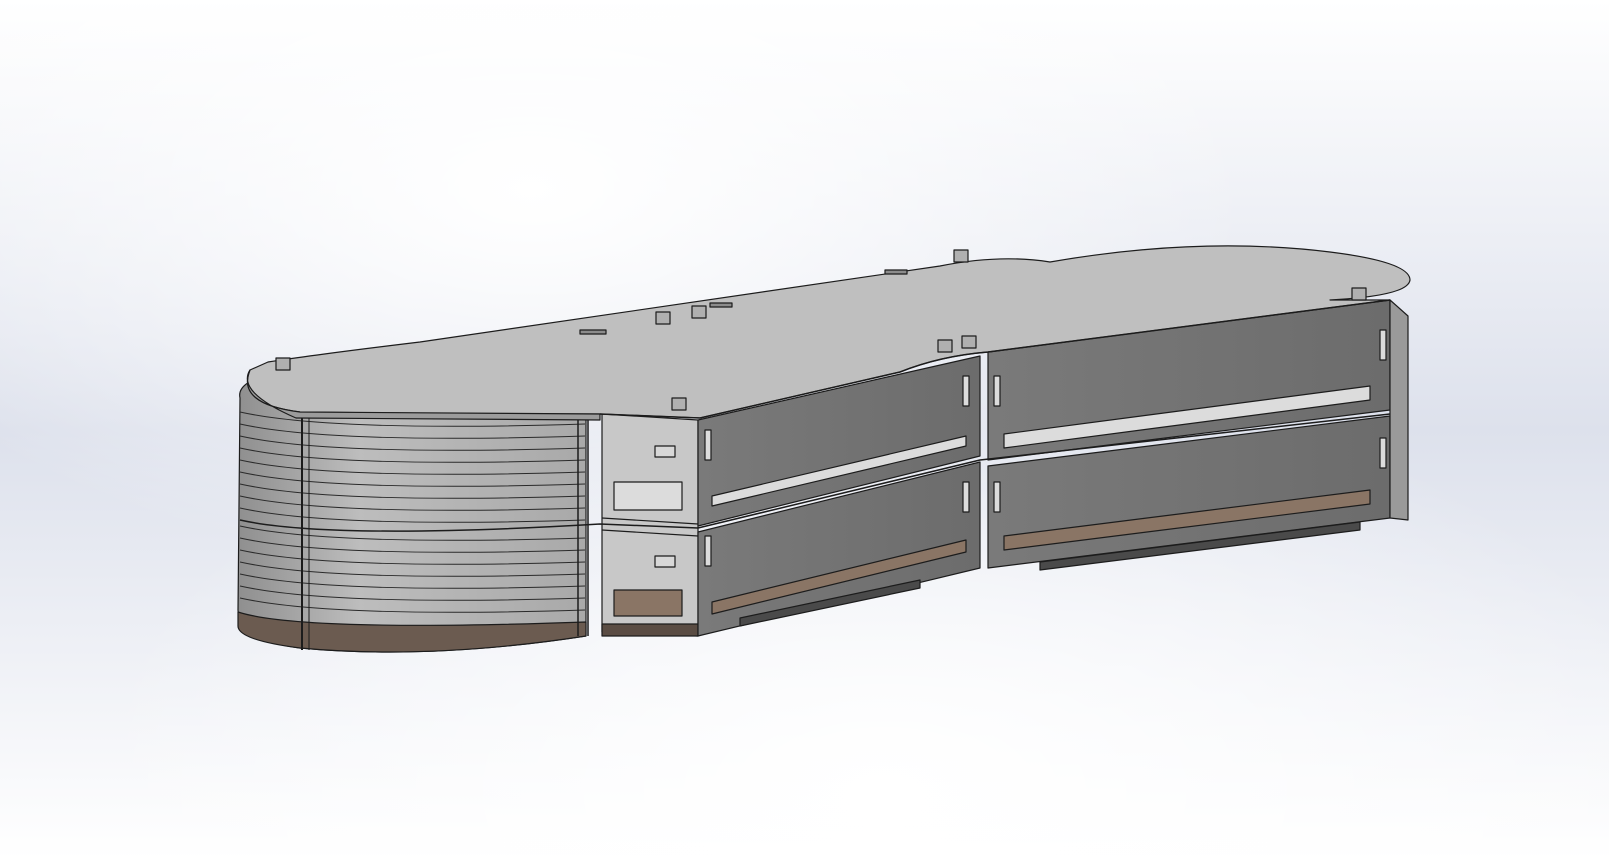  What do you see at coordinates (650, 630) in the screenshot?
I see `corner-base` at bounding box center [650, 630].